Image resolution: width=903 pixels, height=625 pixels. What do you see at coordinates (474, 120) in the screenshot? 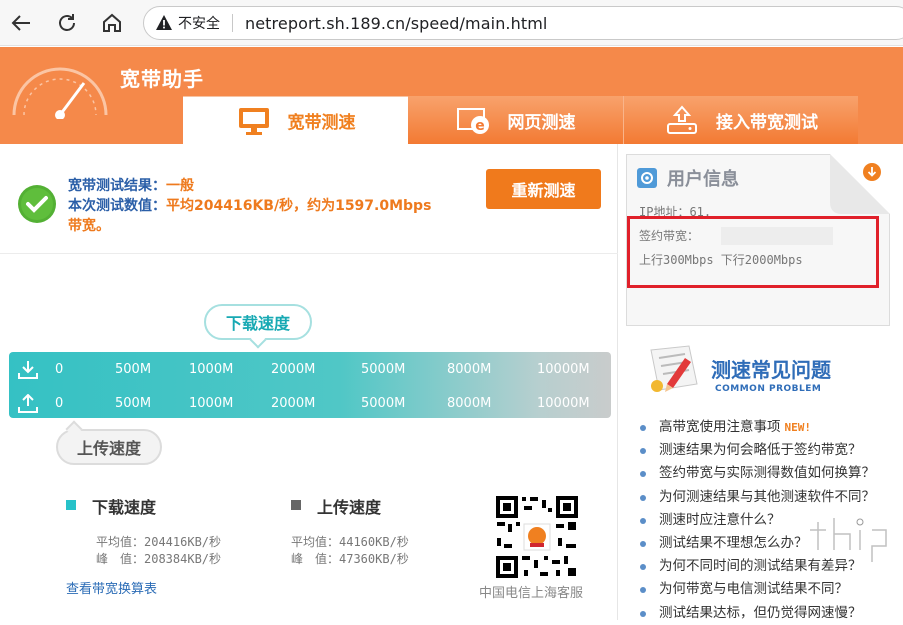
I see `ie-browser-icon: e` at bounding box center [474, 120].